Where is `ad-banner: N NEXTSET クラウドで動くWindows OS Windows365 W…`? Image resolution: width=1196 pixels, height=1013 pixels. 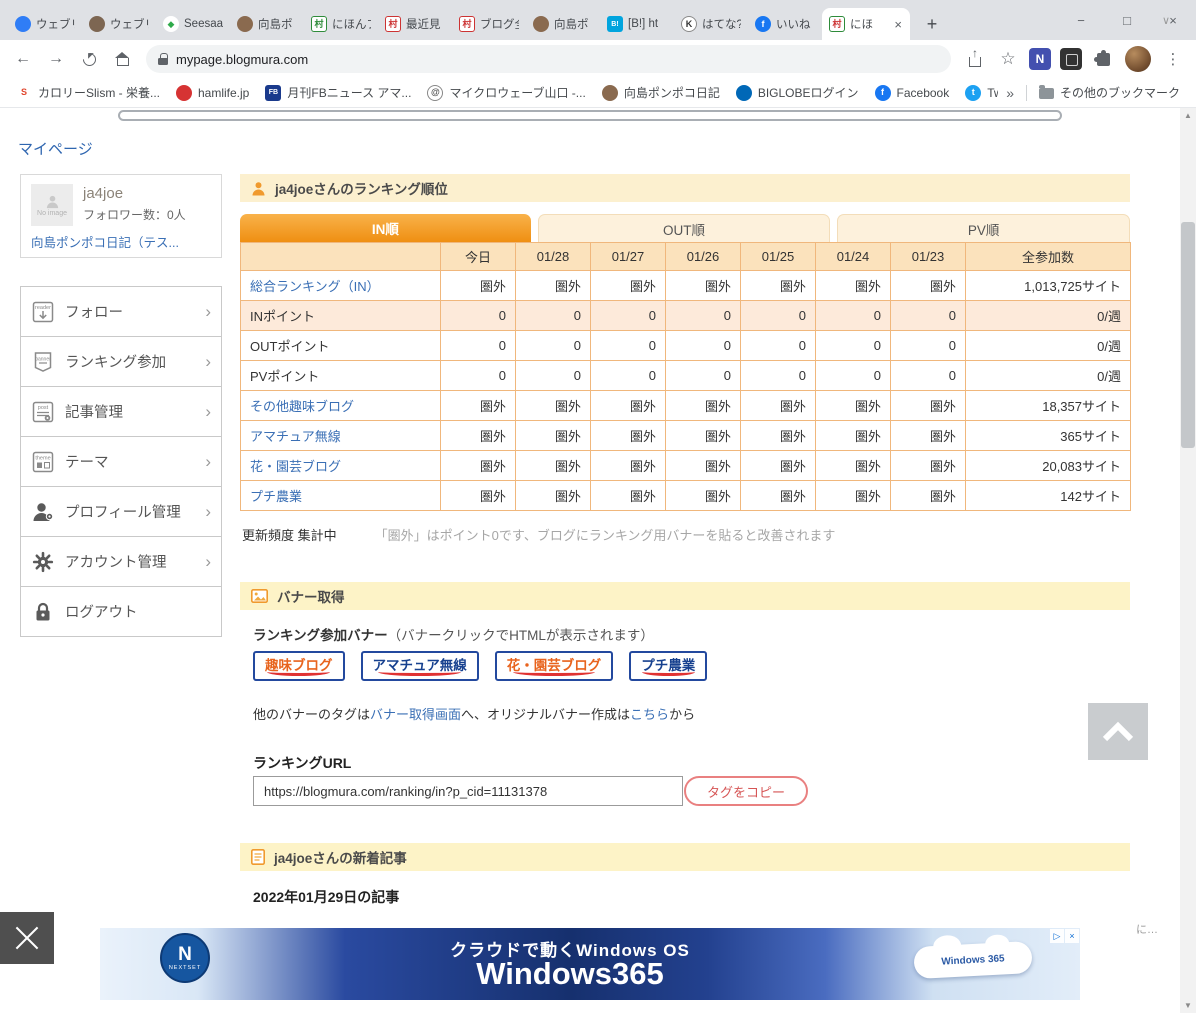
ad-banner: N NEXTSET クラウドで動くWindows OS Windows365 W… is located at coordinates (590, 964).